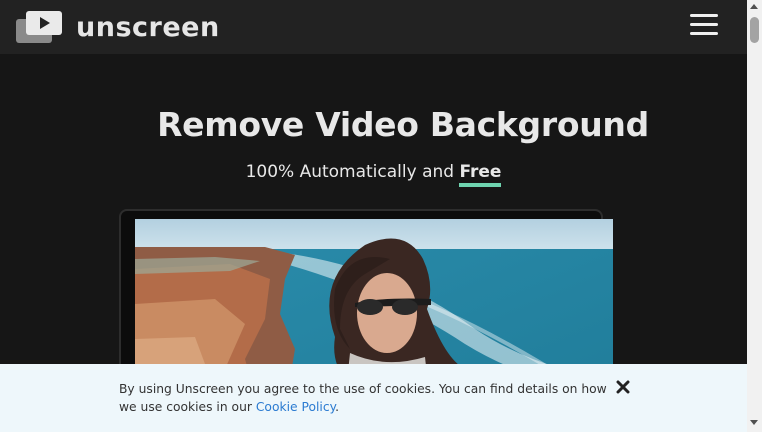 Image resolution: width=762 pixels, height=432 pixels. I want to click on scroll-thumb, so click(754, 30).